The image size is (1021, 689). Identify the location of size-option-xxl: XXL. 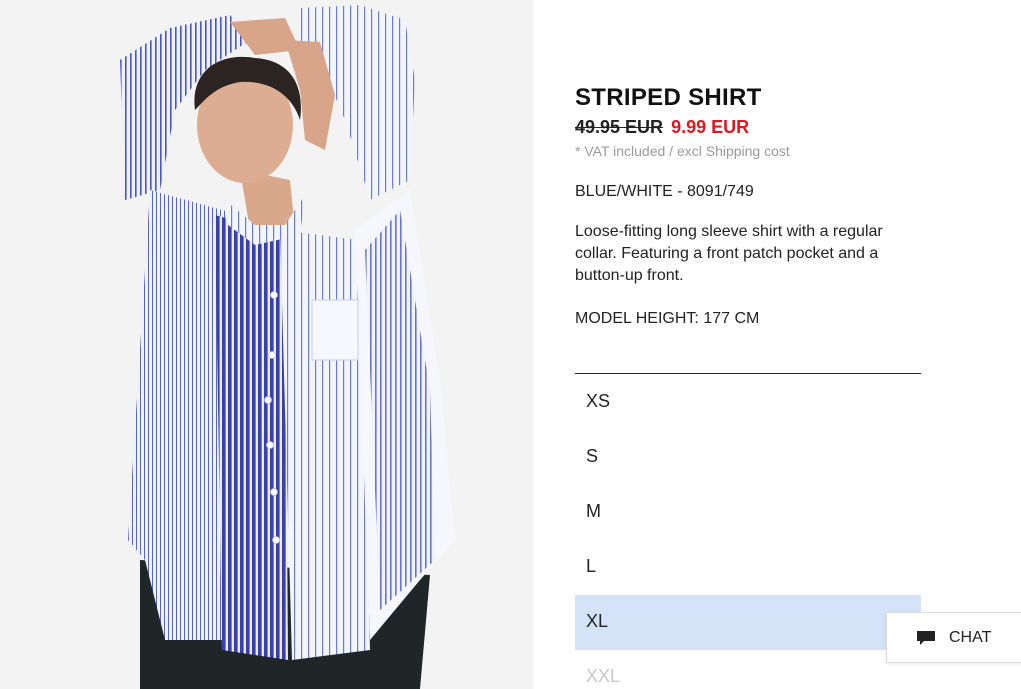
(748, 669).